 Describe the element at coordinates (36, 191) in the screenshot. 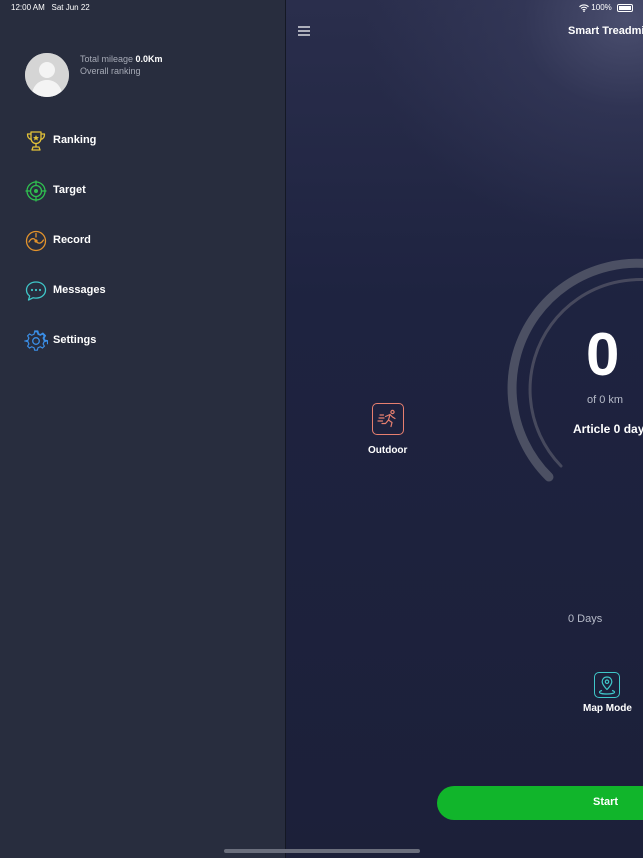

I see `target-icon` at that location.